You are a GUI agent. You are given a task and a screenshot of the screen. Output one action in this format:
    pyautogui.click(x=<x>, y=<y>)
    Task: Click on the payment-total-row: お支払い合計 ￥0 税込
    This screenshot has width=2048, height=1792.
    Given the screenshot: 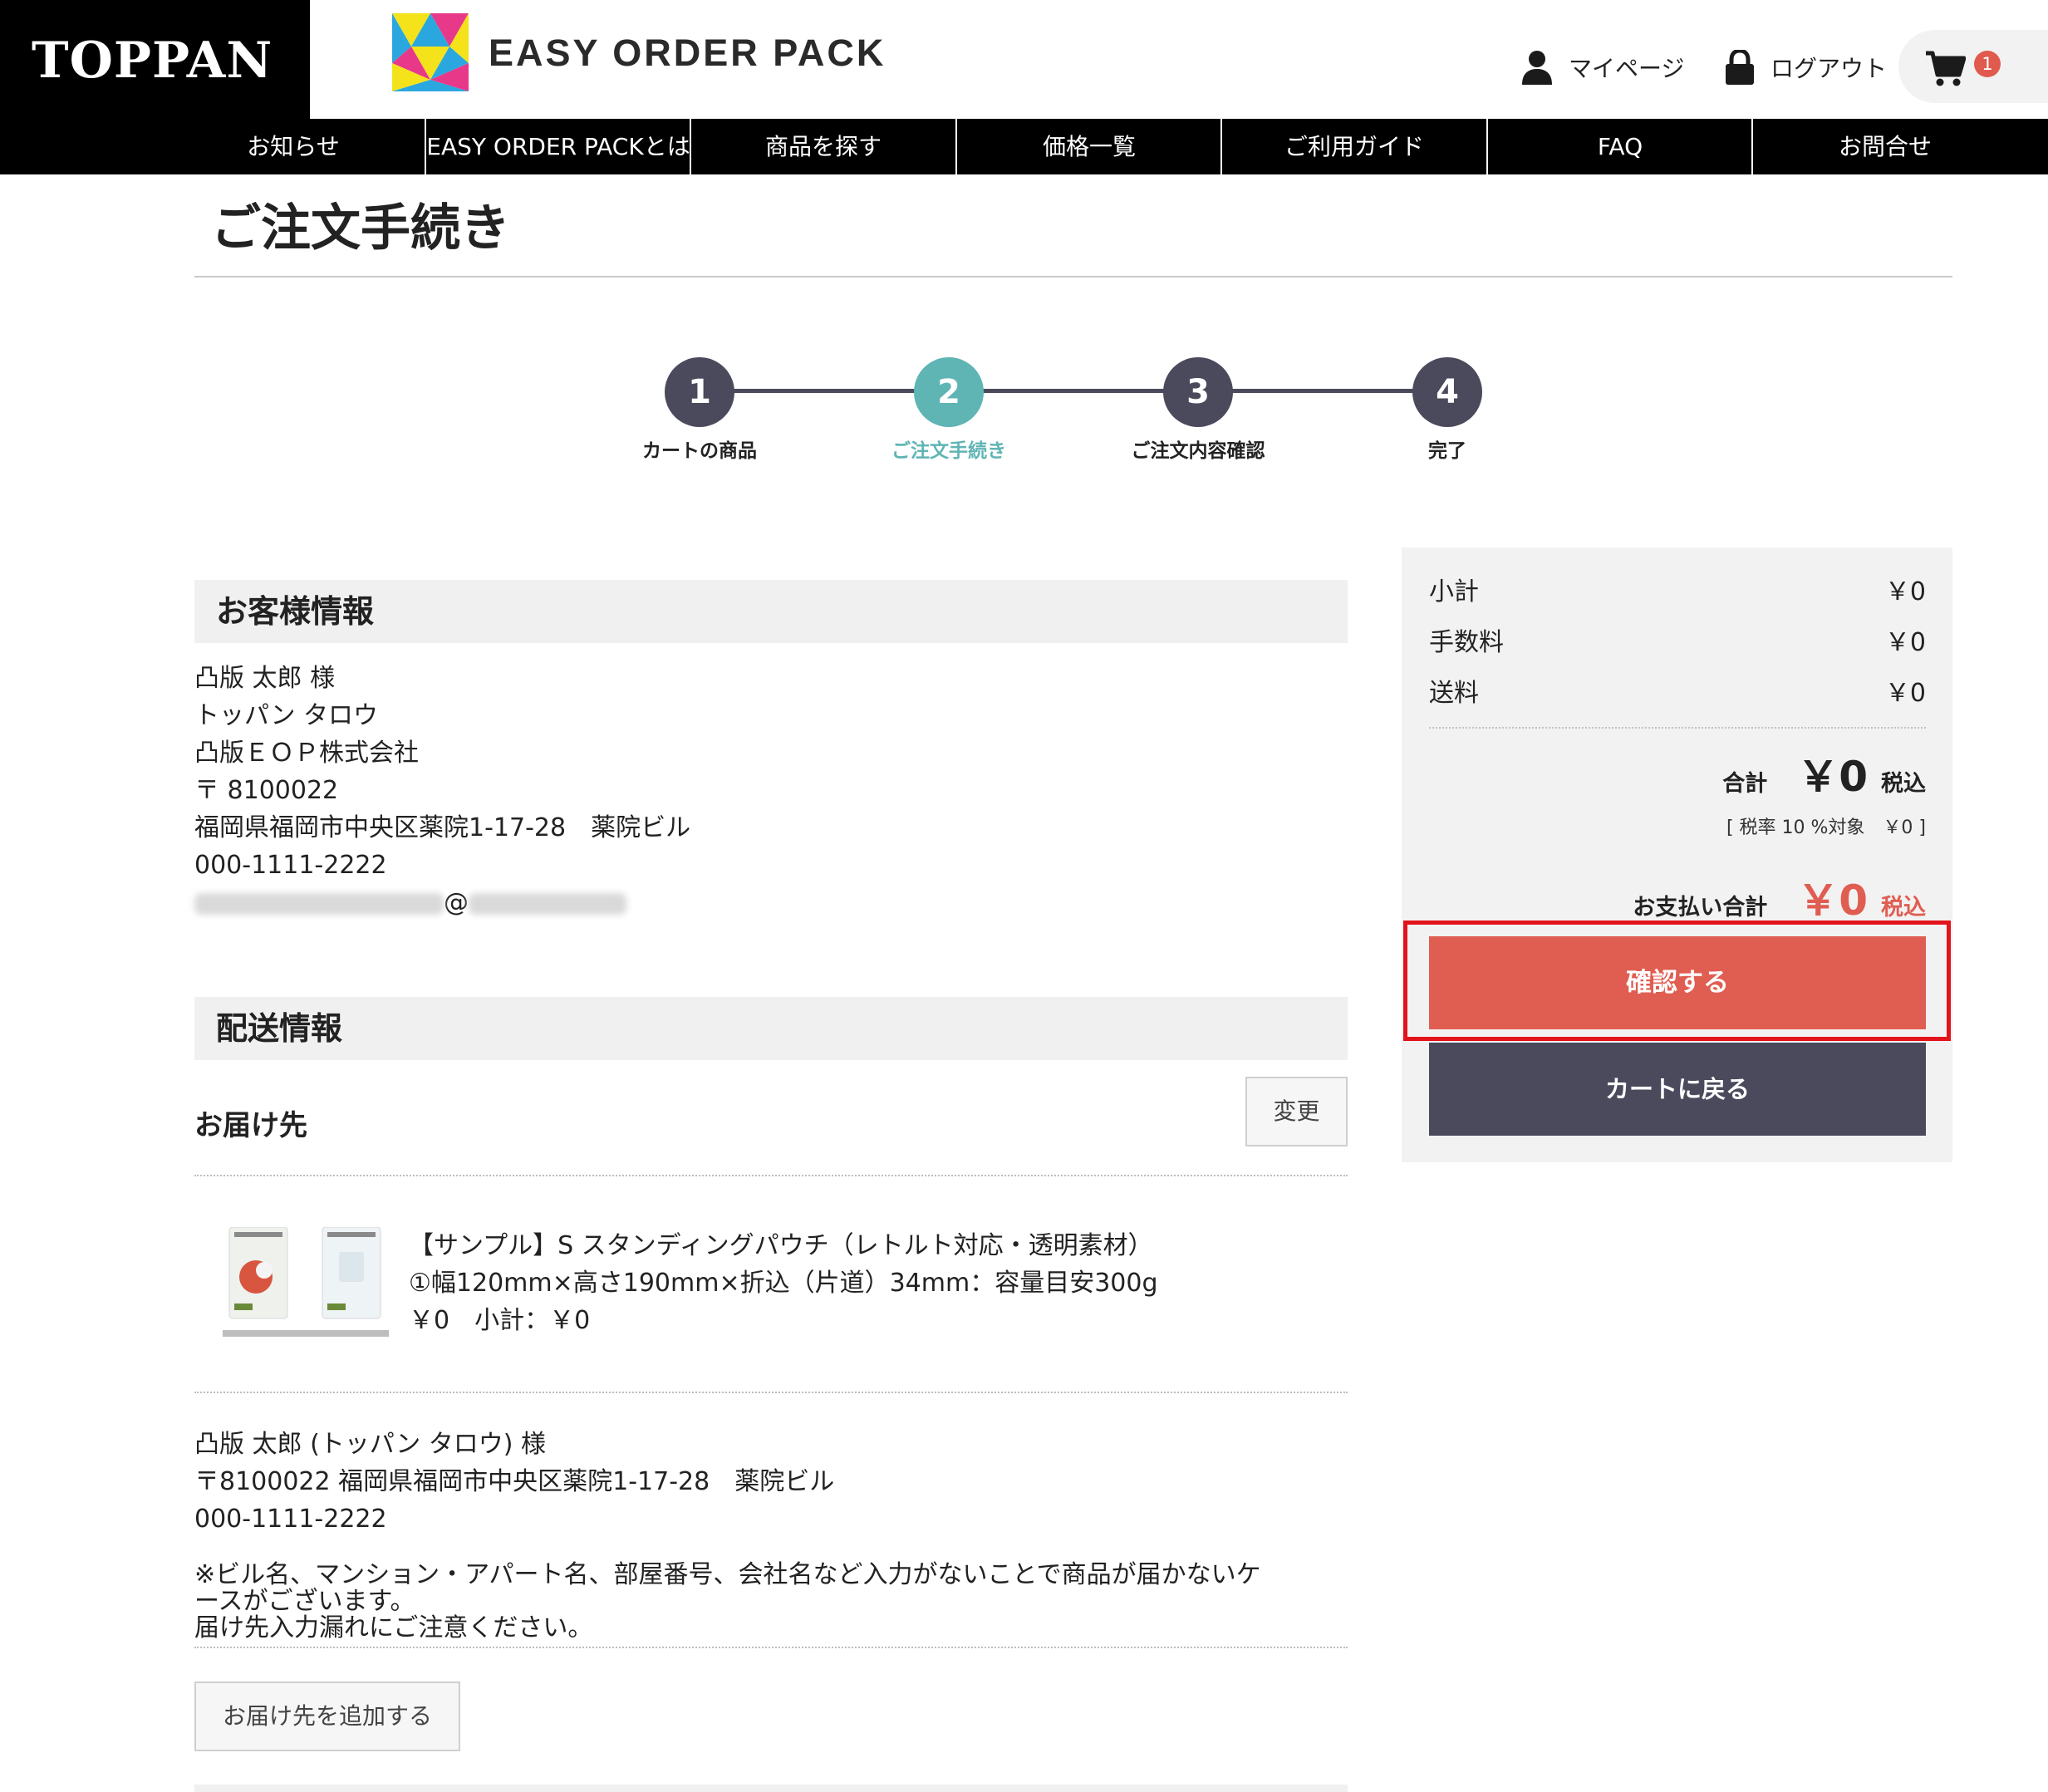 What is the action you would take?
    pyautogui.click(x=1779, y=897)
    